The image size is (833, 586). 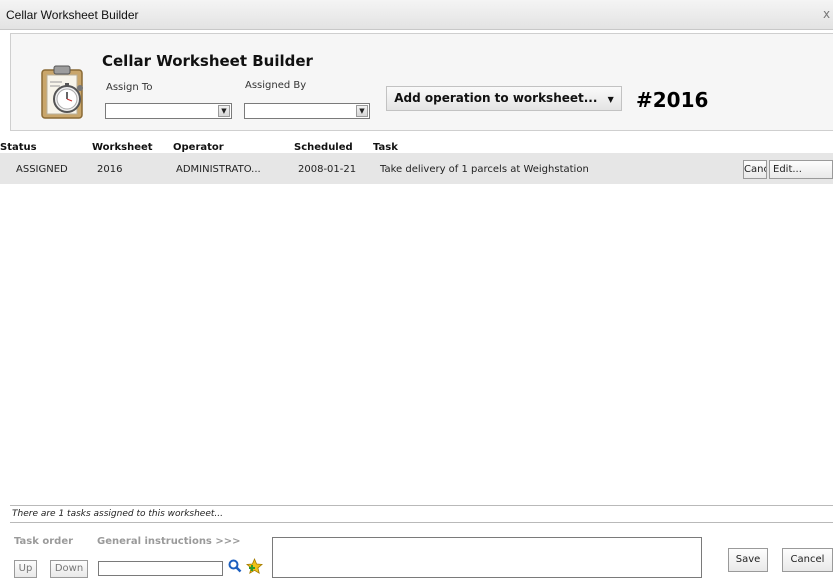 I want to click on dropdown-caret-icon: ▼, so click(x=610, y=99).